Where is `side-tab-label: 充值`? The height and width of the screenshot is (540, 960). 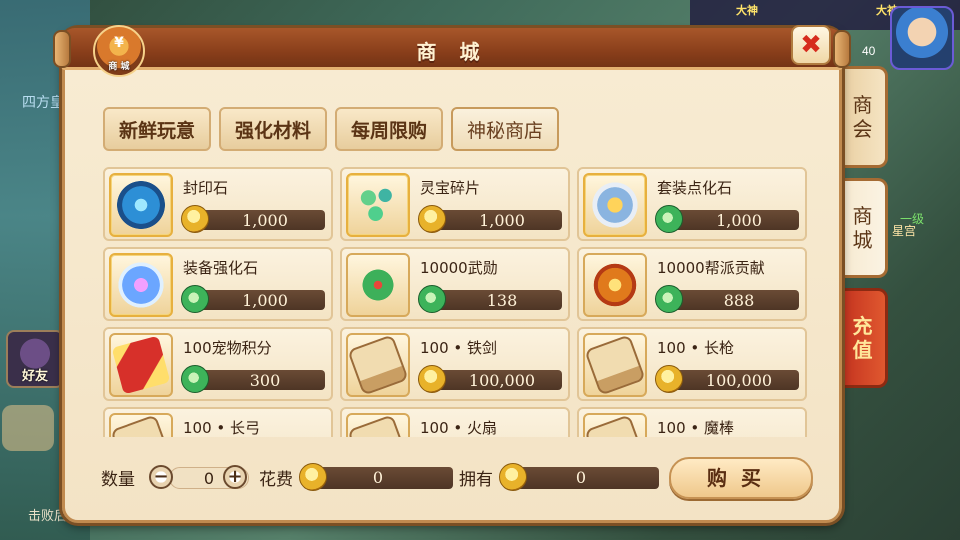
side-tab-label: 充值 is located at coordinates (862, 338).